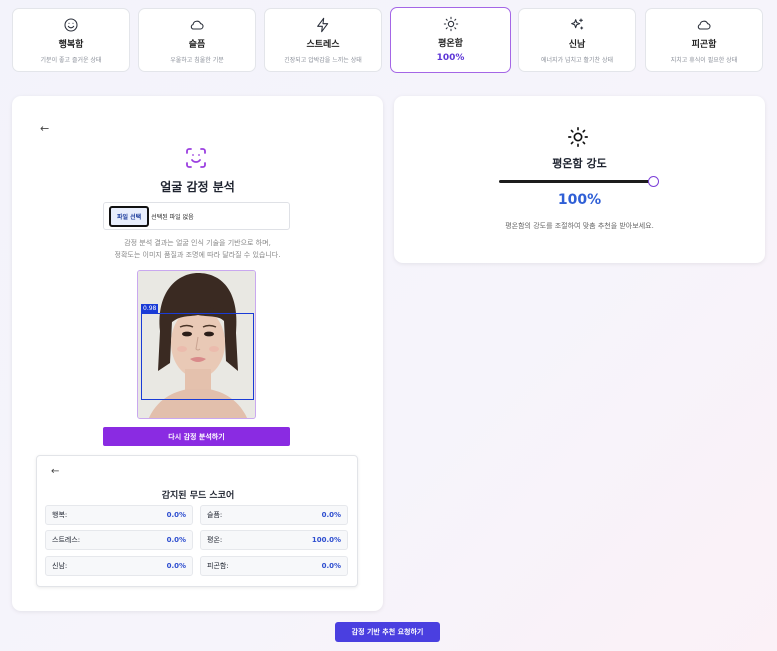 The width and height of the screenshot is (777, 651). I want to click on intensity-panel: 평온함 강도 100% 평온함의 강도를 조절하여 맞춤 추천을 받아보세요., so click(579, 179).